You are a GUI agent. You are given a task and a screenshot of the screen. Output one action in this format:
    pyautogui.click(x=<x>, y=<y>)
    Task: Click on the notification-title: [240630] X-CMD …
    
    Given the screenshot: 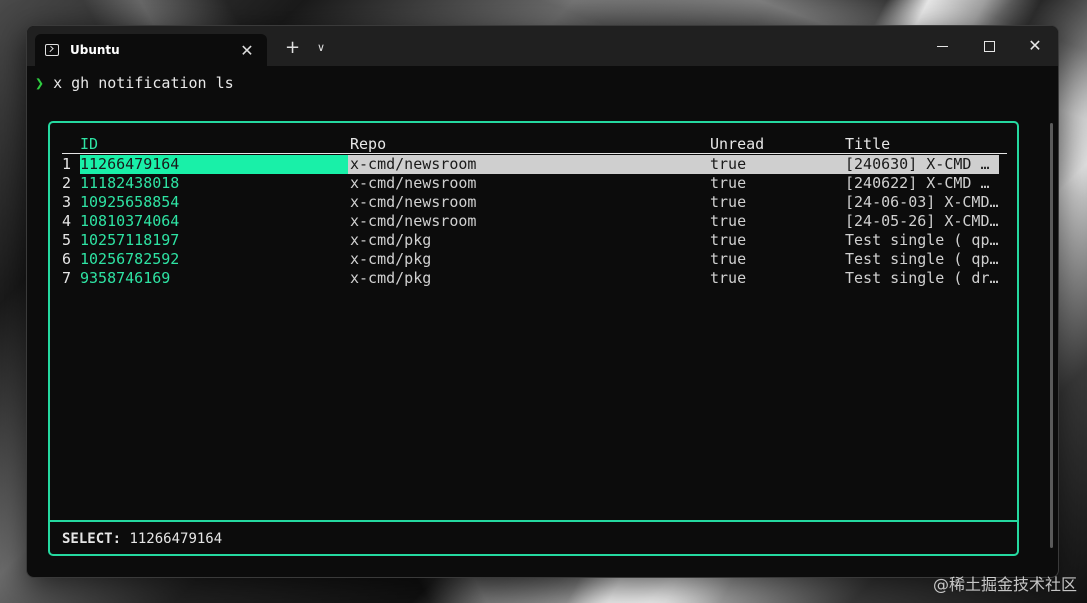 What is the action you would take?
    pyautogui.click(x=917, y=164)
    